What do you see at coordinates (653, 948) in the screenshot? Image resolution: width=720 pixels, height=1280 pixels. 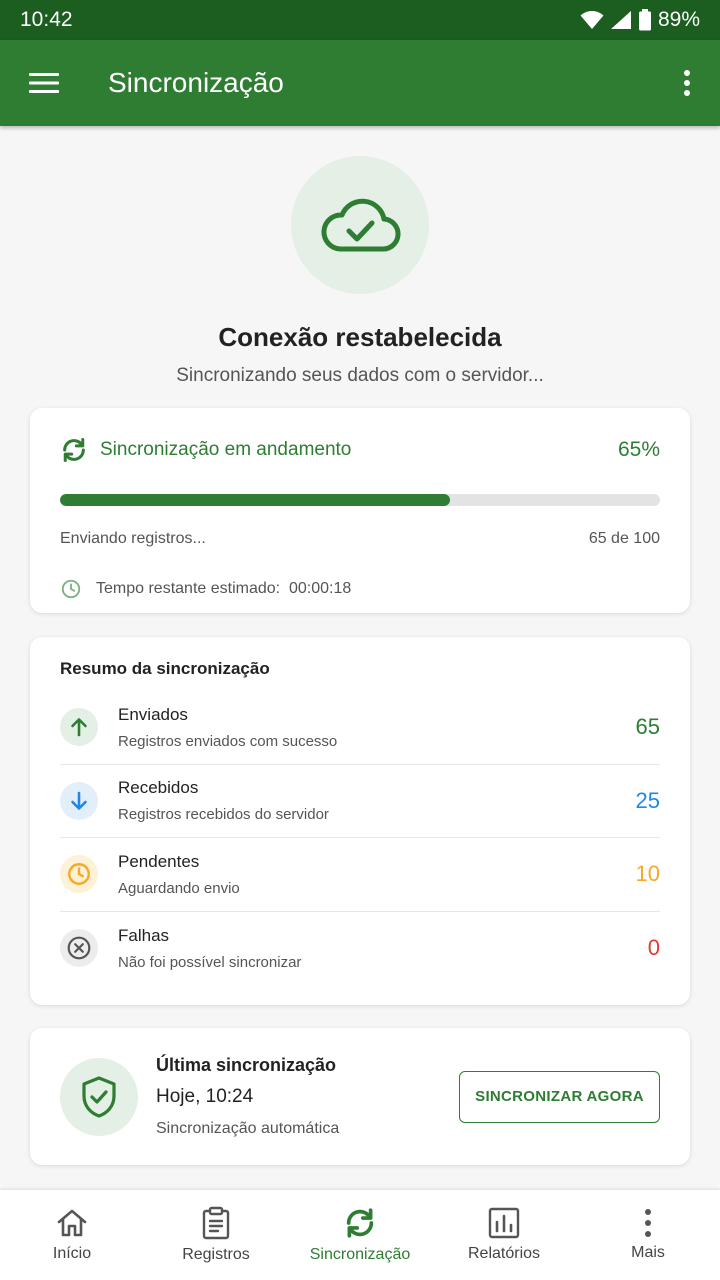 I see `summary-value: 0` at bounding box center [653, 948].